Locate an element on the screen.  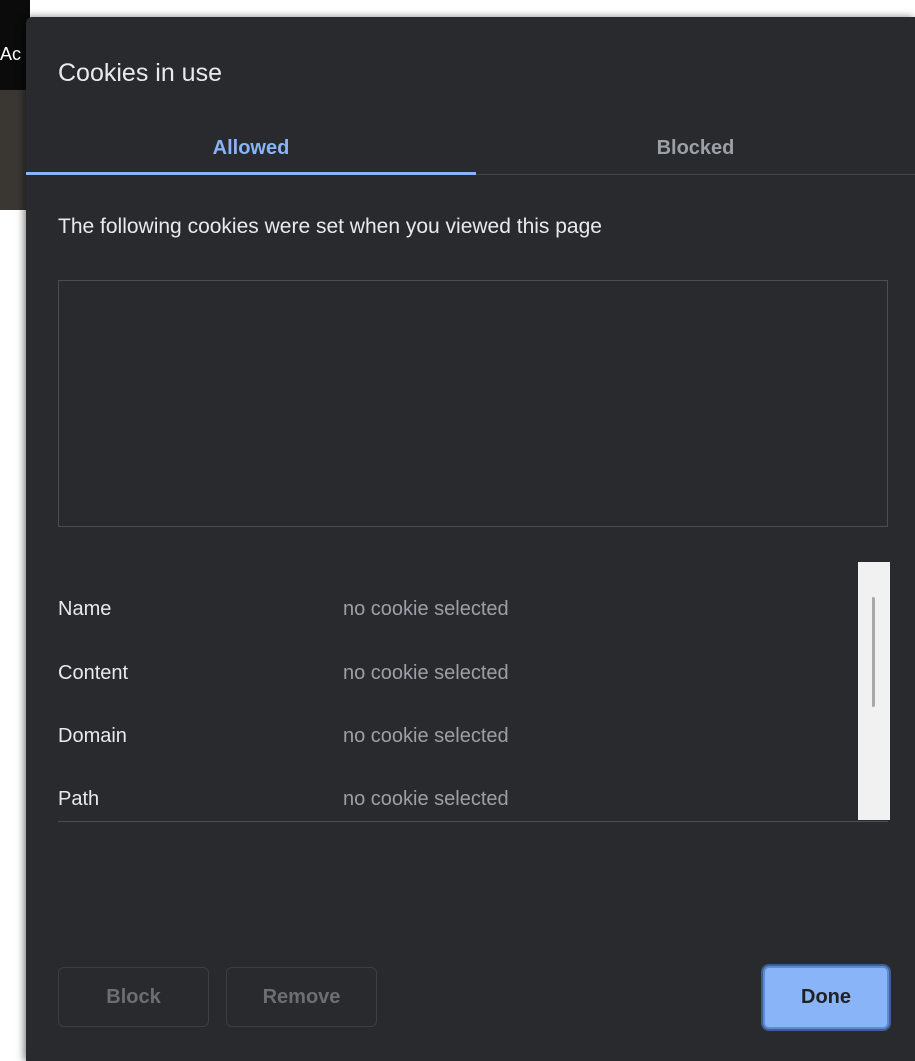
done-button: Done is located at coordinates (826, 997).